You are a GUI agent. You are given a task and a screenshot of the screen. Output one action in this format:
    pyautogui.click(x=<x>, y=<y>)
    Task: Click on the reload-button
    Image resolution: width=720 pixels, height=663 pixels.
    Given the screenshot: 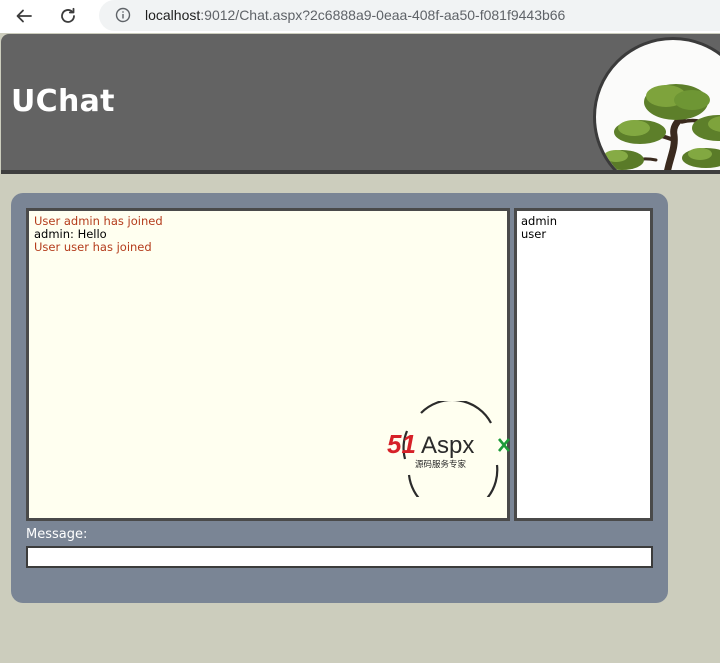 What is the action you would take?
    pyautogui.click(x=68, y=16)
    